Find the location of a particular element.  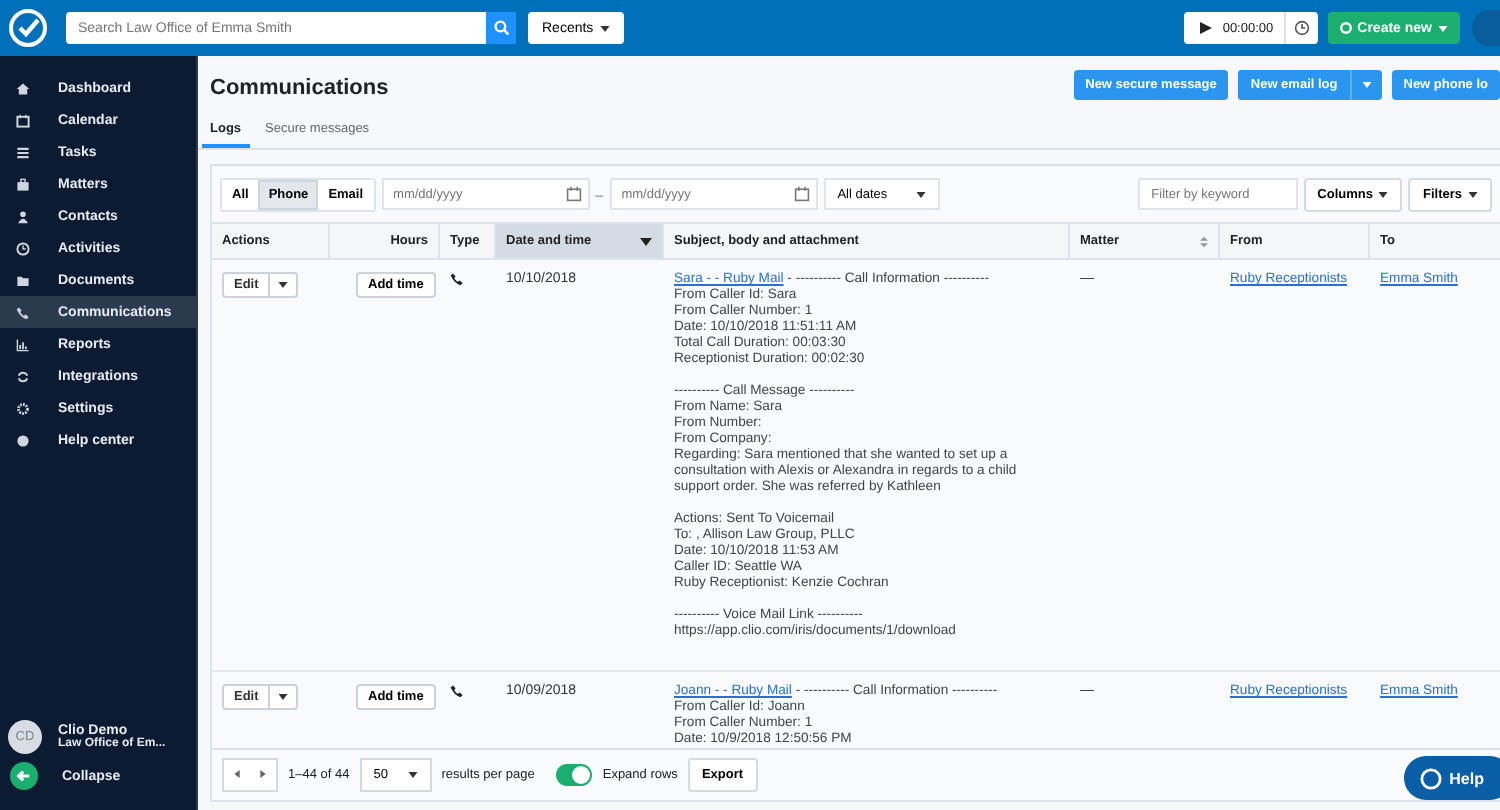

previous-icon is located at coordinates (237, 773).